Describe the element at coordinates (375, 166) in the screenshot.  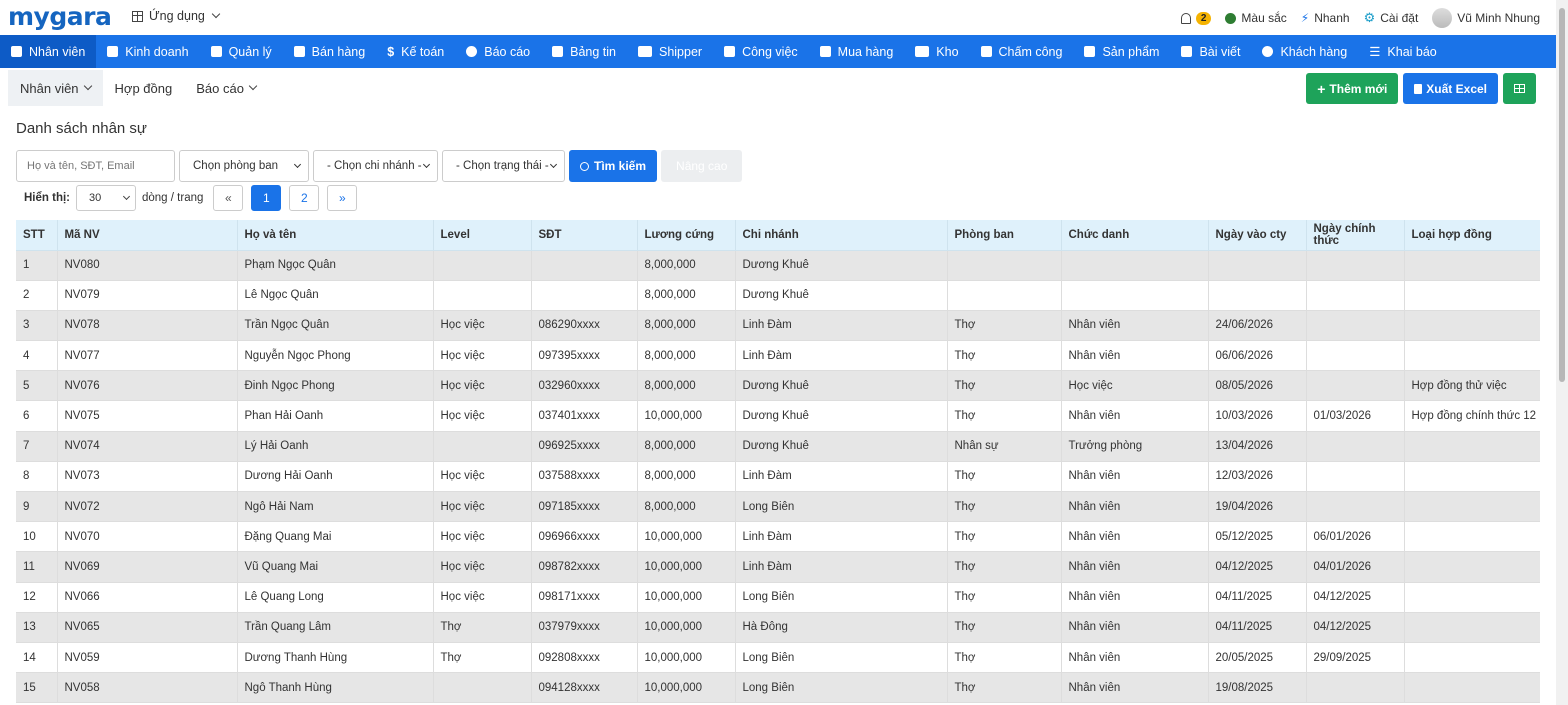
I see `branch-select: - Chọn chi nhánh -` at that location.